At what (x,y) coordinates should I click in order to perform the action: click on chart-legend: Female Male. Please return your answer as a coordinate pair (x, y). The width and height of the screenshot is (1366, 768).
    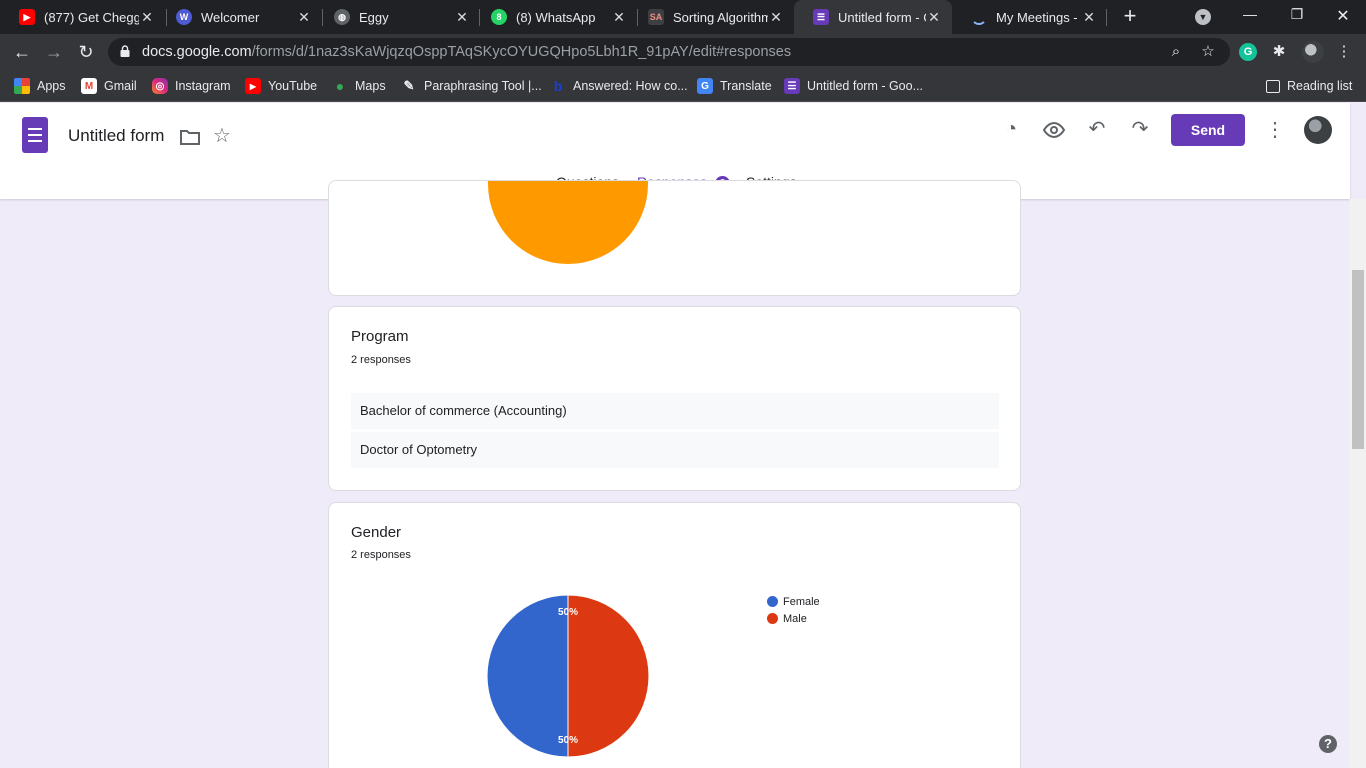
    Looking at the image, I should click on (793, 610).